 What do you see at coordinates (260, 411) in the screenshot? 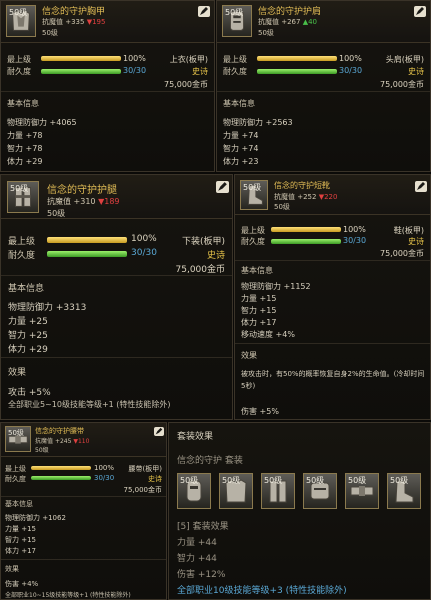
I see `effect-damage: 伤害 +5%` at bounding box center [260, 411].